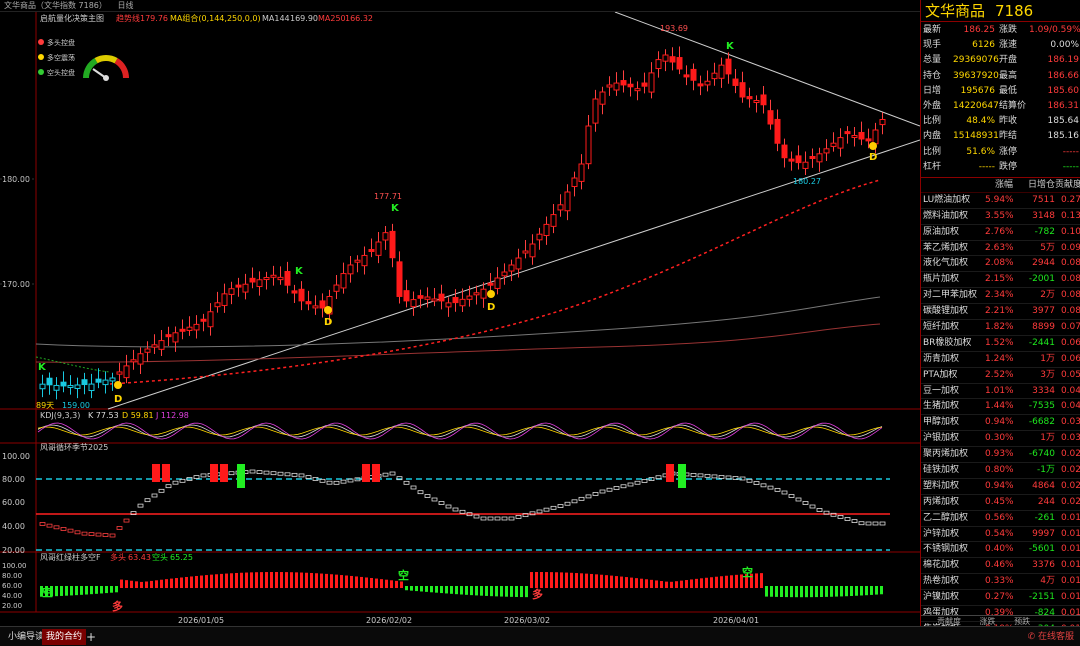  Describe the element at coordinates (1067, 185) in the screenshot. I see `list-header-contrib: 贡献度` at that location.